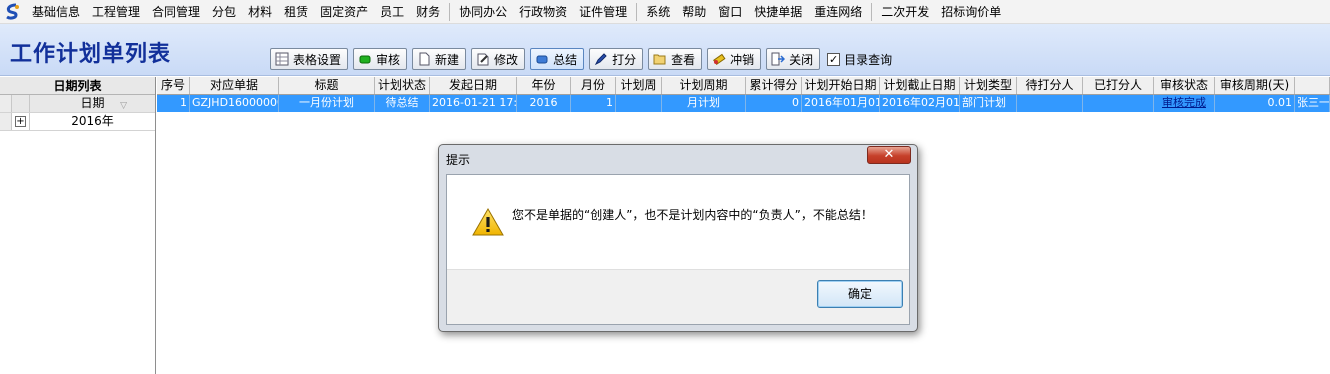  Describe the element at coordinates (402, 85) in the screenshot. I see `col-header-plan-status: 计划状态` at that location.